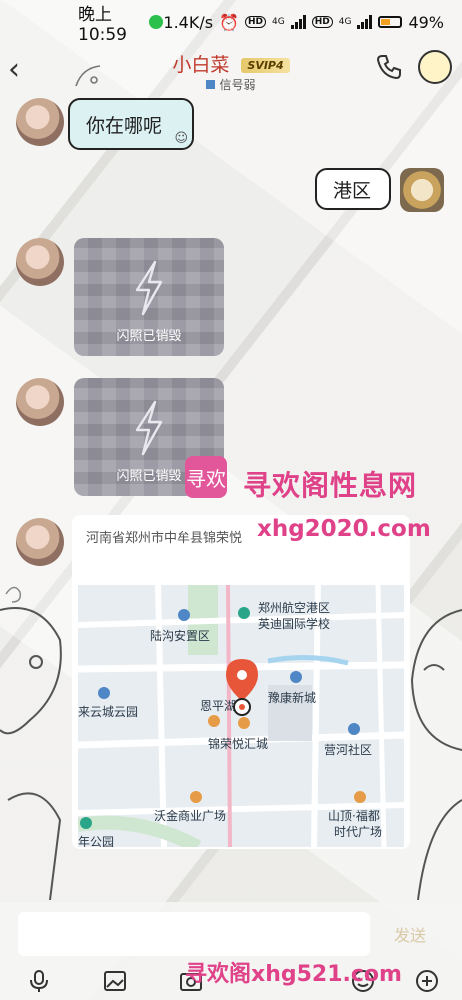  I want to click on location-pin-icon, so click(242, 687).